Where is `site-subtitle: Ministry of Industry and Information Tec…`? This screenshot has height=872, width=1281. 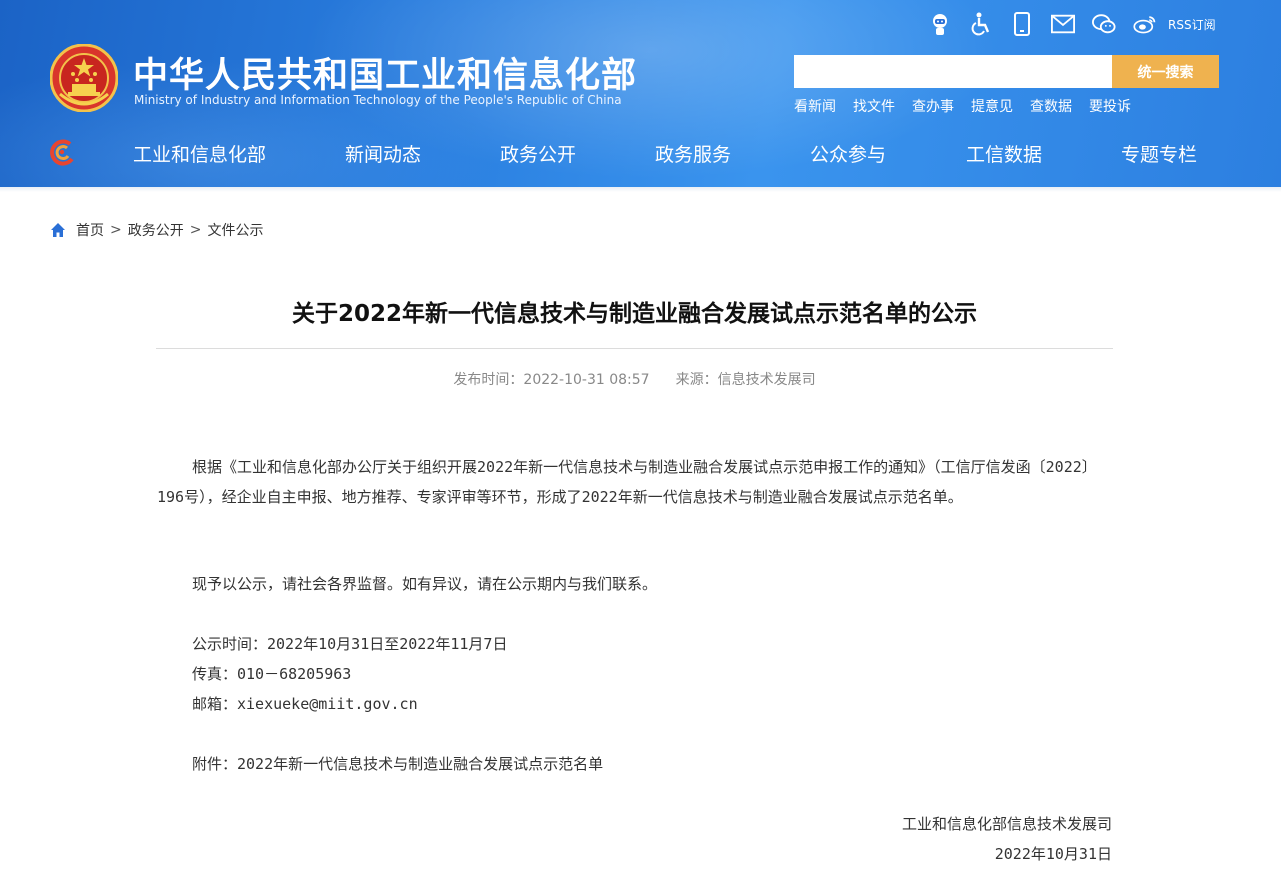
site-subtitle: Ministry of Industry and Information Tec… is located at coordinates (378, 100).